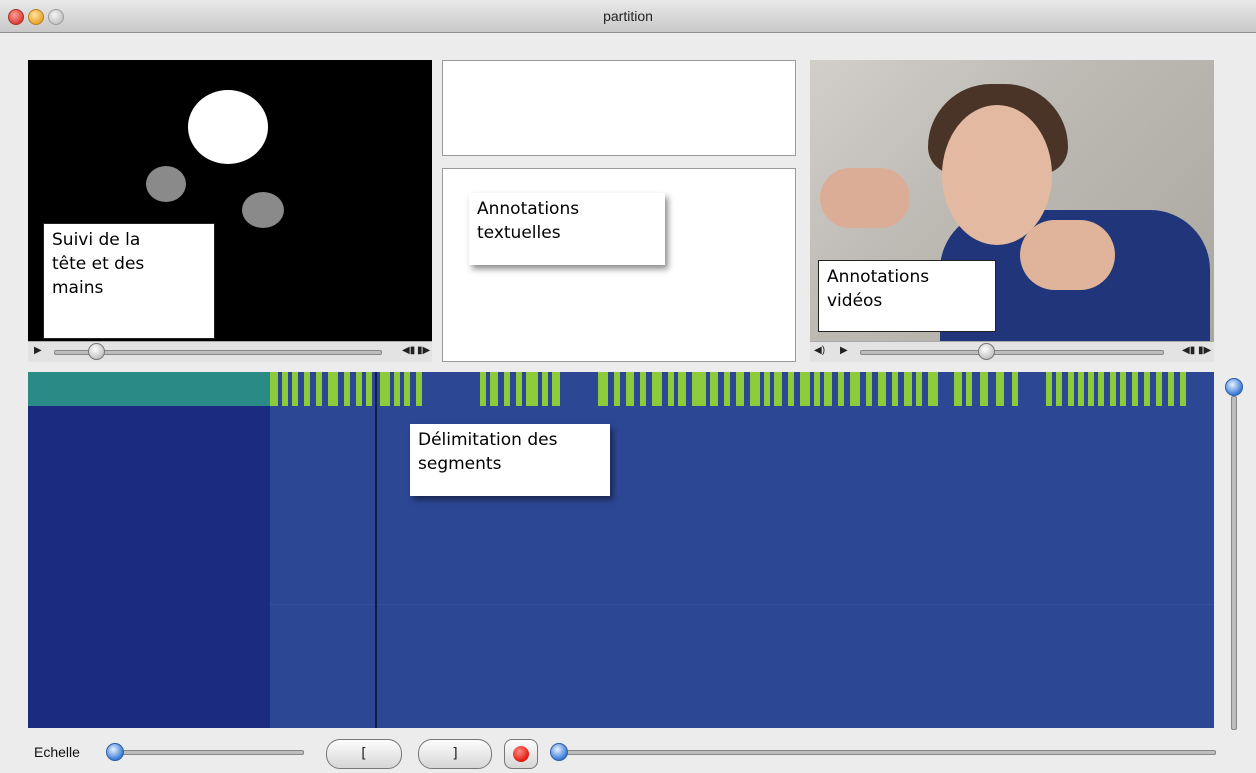 This screenshot has height=773, width=1256. What do you see at coordinates (455, 754) in the screenshot?
I see `segment-end-button: ]` at bounding box center [455, 754].